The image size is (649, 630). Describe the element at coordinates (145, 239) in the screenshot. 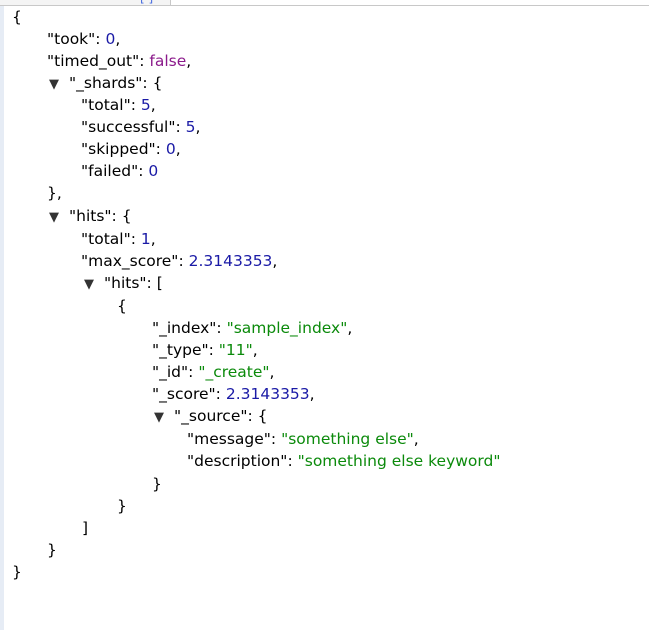

I see `json-value-hits-total: 1` at that location.